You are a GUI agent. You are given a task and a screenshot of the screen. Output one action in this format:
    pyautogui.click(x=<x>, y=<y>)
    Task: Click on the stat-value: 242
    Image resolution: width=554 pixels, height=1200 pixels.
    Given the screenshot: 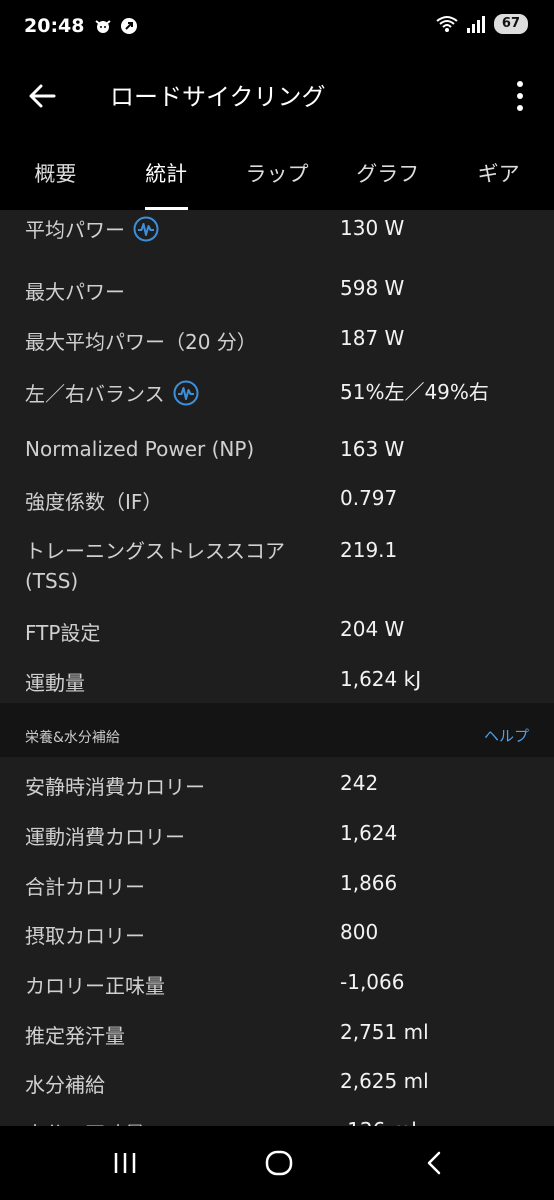 What is the action you would take?
    pyautogui.click(x=359, y=783)
    